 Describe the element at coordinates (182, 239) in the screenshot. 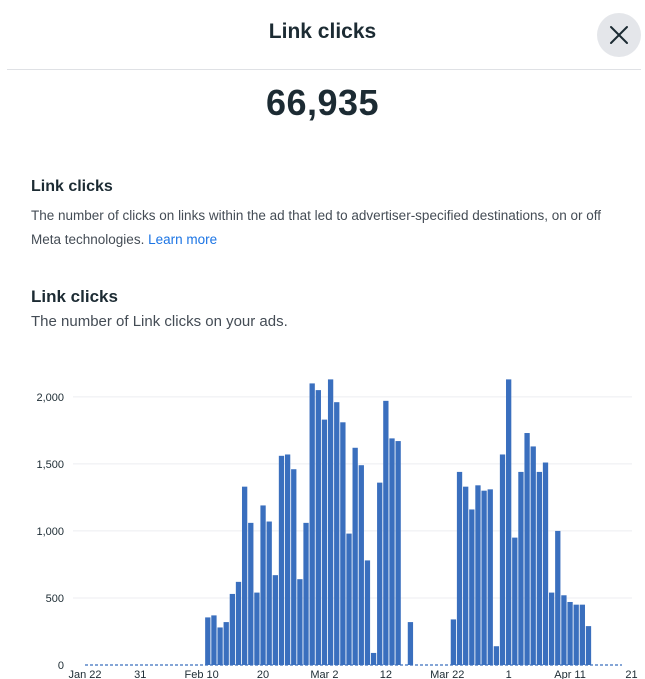

I see `learn-more-link: Learn more` at that location.